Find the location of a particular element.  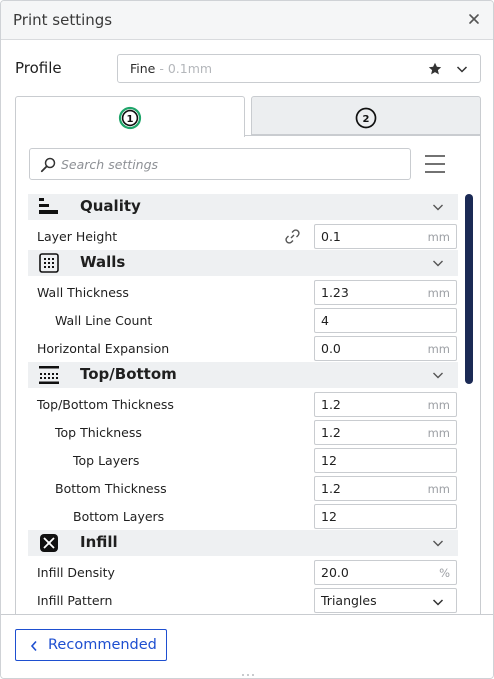

setting-row-bottom-layers: Bottom Layers 12 is located at coordinates (243, 516).